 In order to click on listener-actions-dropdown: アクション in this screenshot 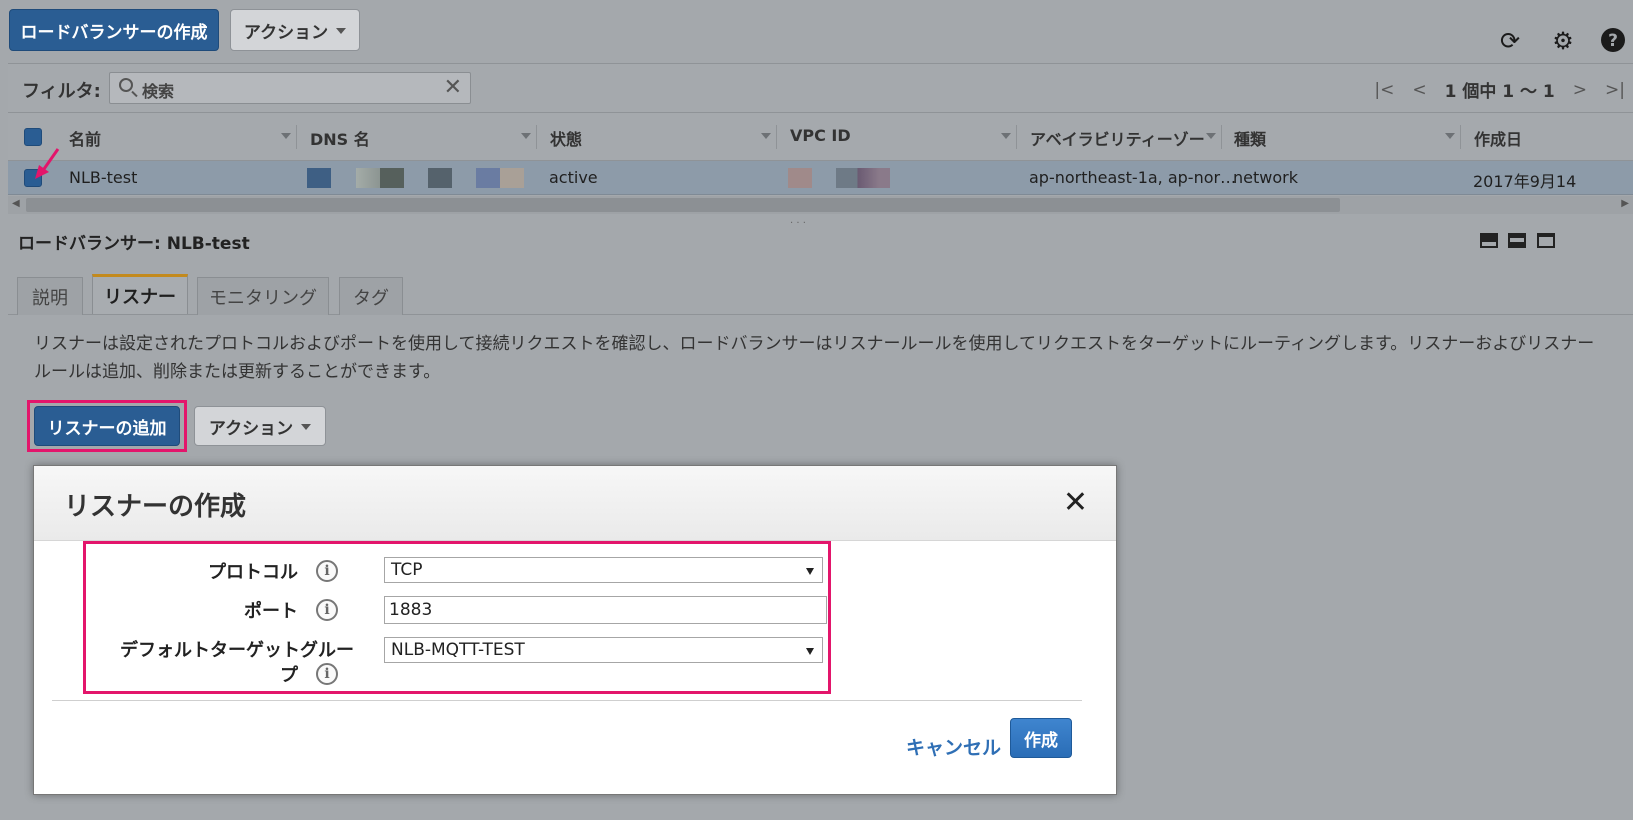, I will do `click(260, 426)`.